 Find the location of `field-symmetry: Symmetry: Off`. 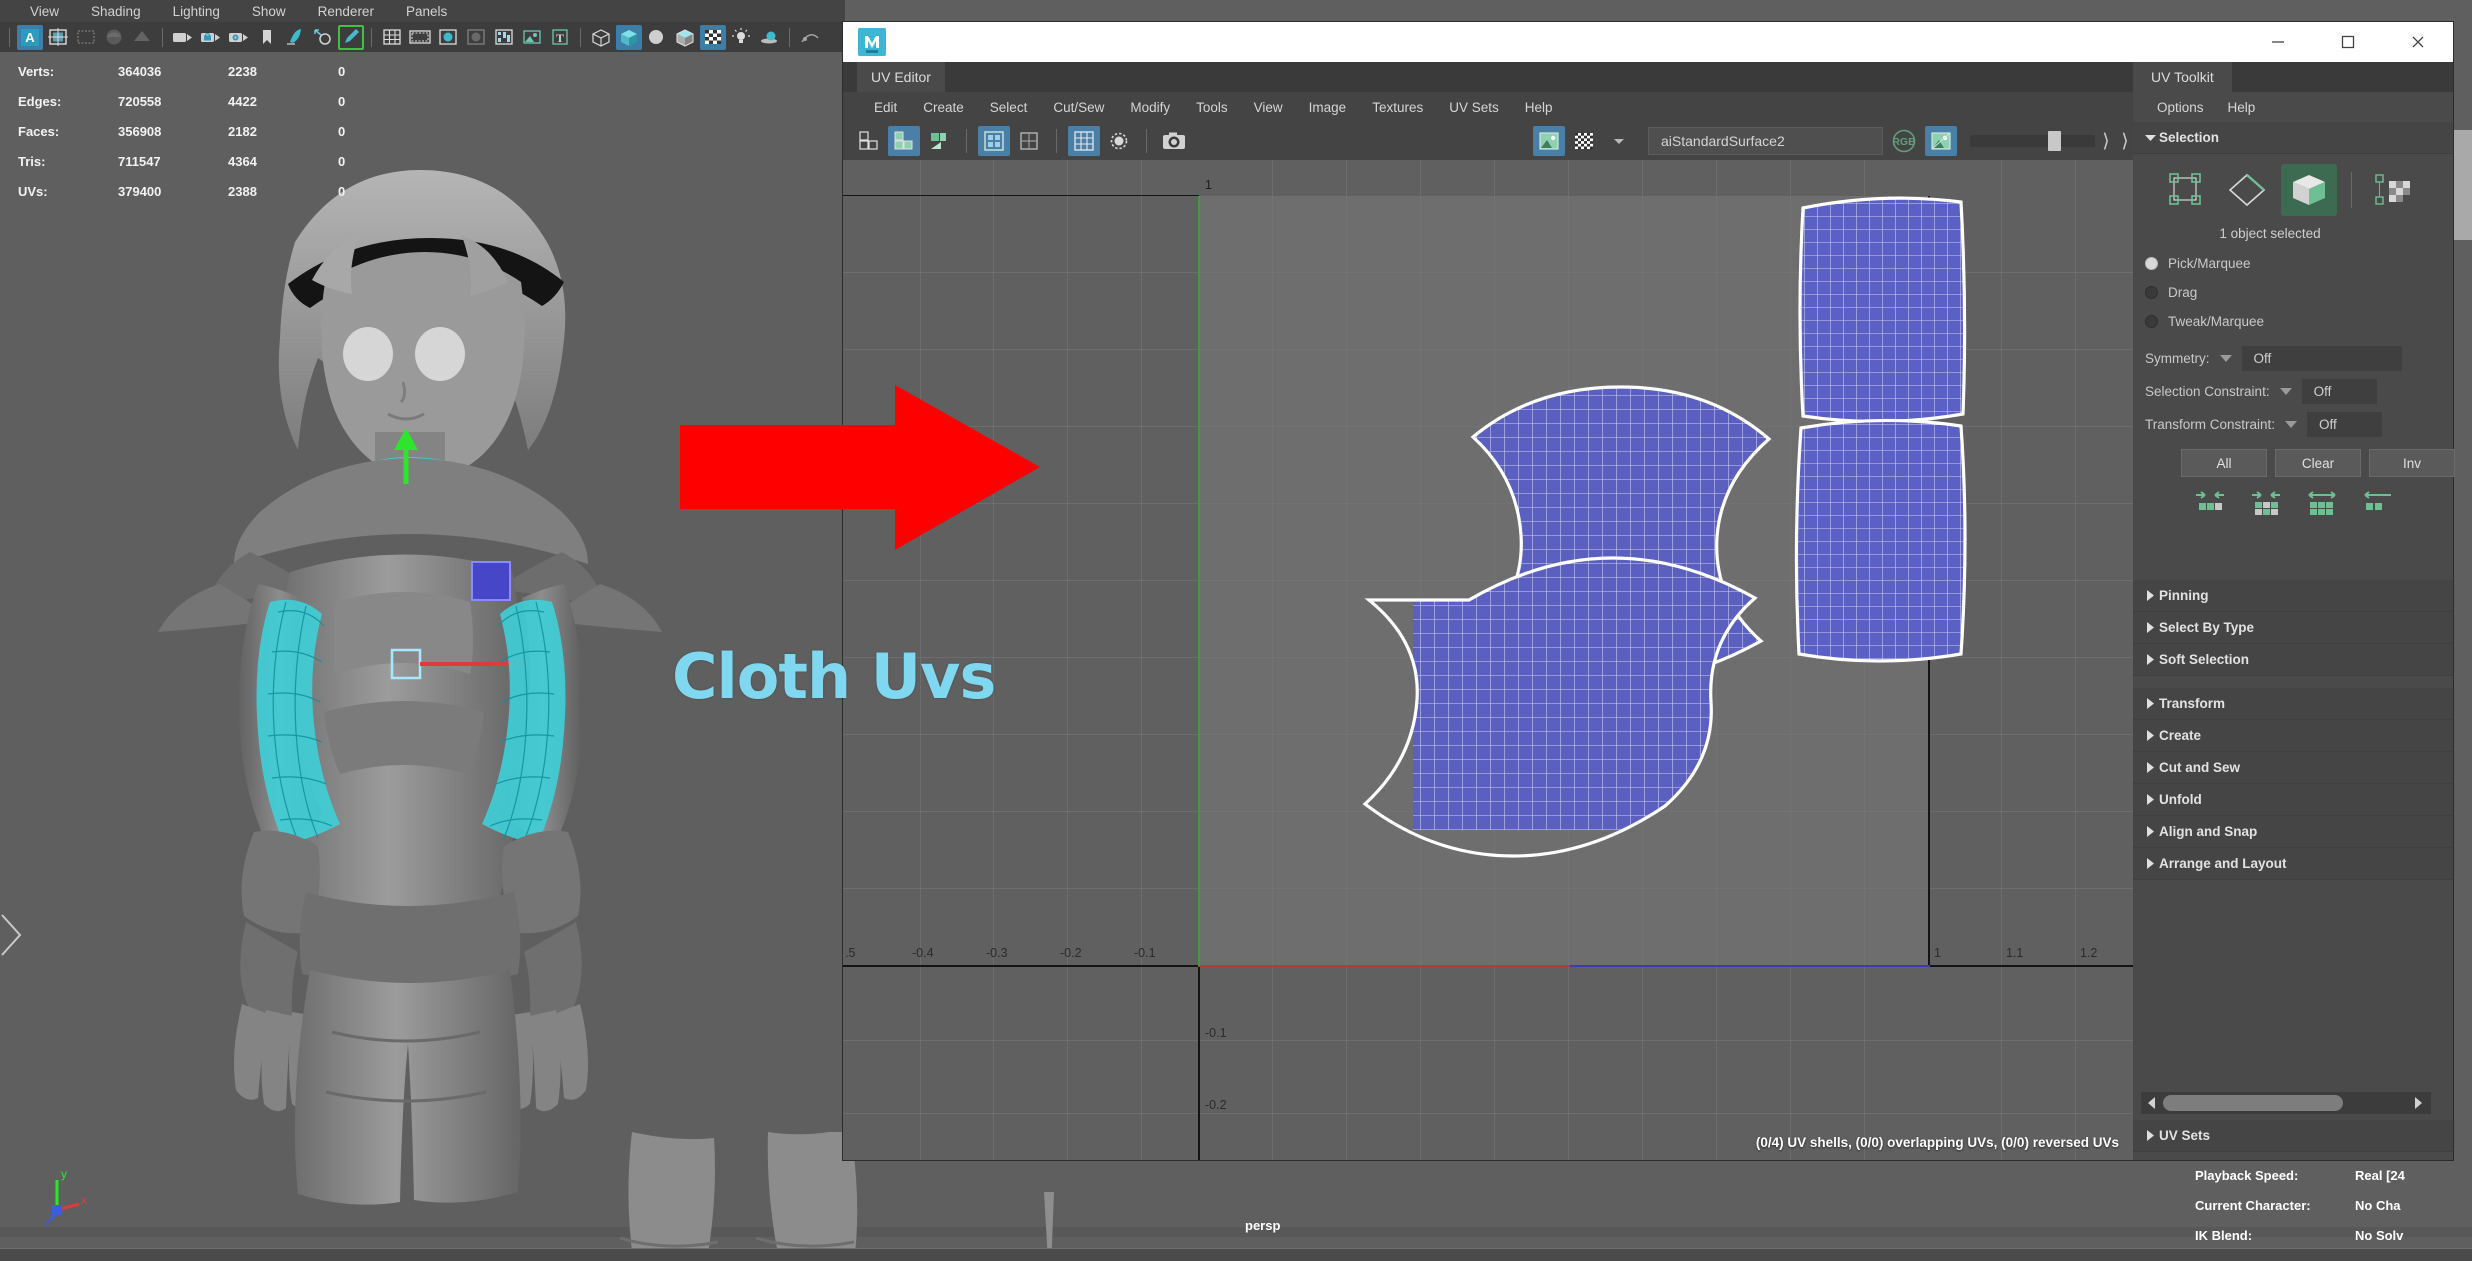

field-symmetry: Symmetry: Off is located at coordinates (2293, 358).